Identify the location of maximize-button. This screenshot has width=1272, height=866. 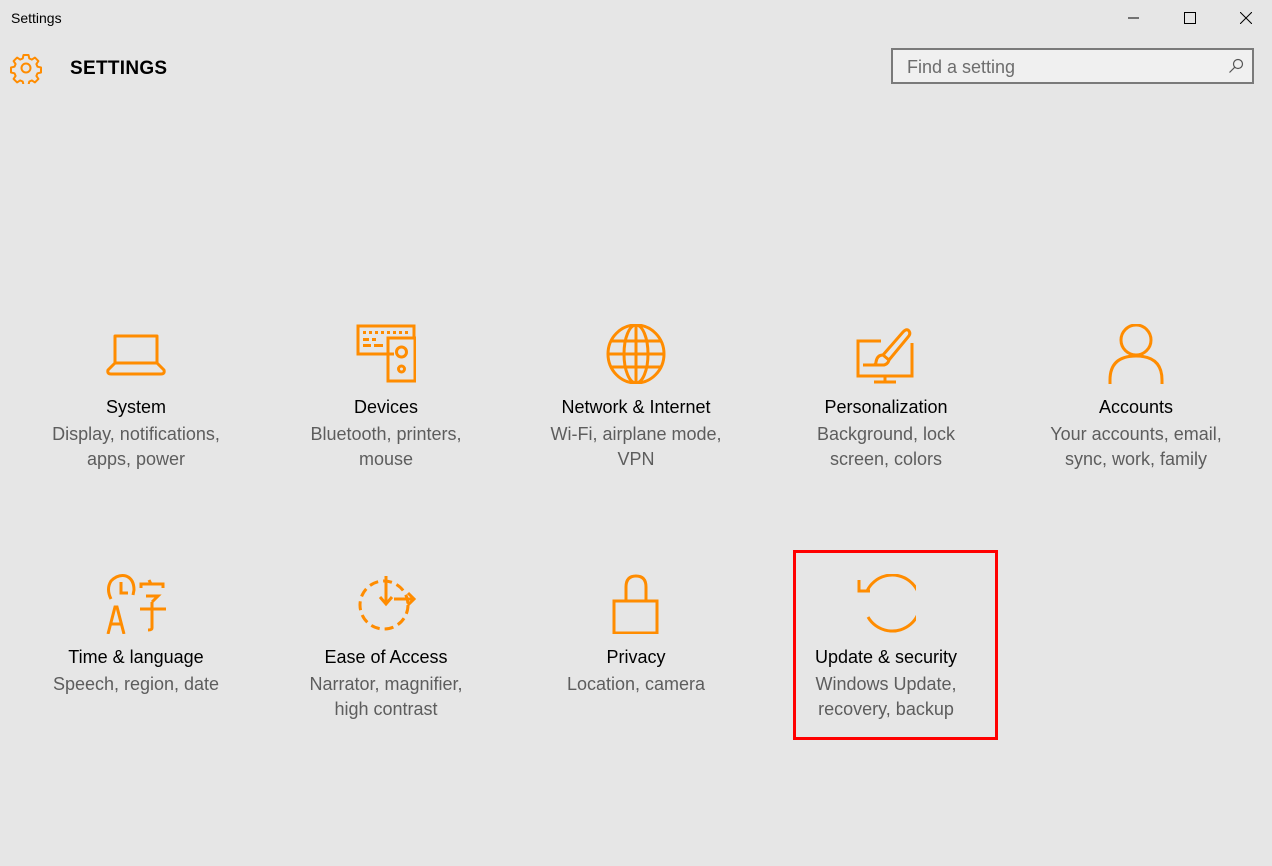
(1190, 18).